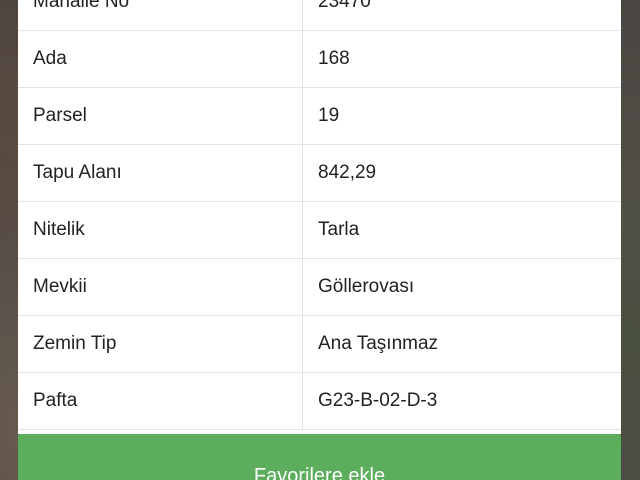  Describe the element at coordinates (160, 230) in the screenshot. I see `row-label-nitelik: Nitelik` at that location.